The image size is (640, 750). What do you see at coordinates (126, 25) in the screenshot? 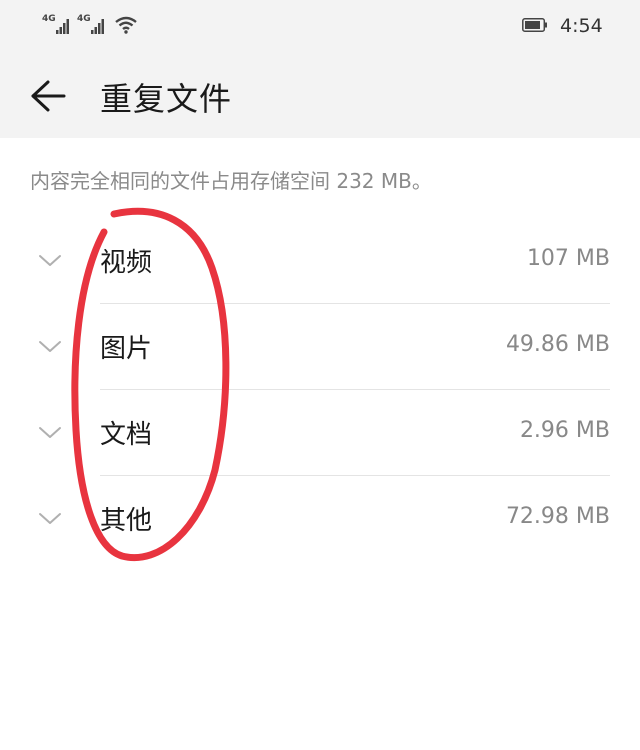
I see `wifi-icon` at bounding box center [126, 25].